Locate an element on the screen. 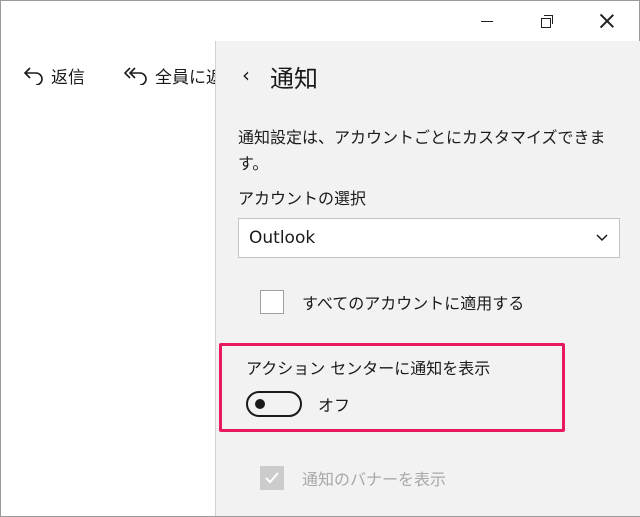 Image resolution: width=640 pixels, height=517 pixels. restore-icon is located at coordinates (547, 21).